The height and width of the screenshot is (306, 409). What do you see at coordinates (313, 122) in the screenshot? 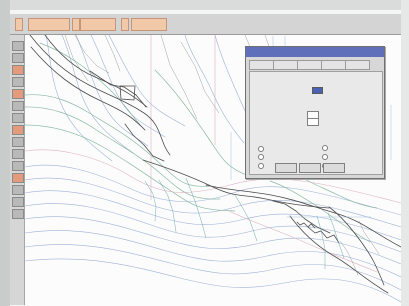
I see `numeric-input` at bounding box center [313, 122].